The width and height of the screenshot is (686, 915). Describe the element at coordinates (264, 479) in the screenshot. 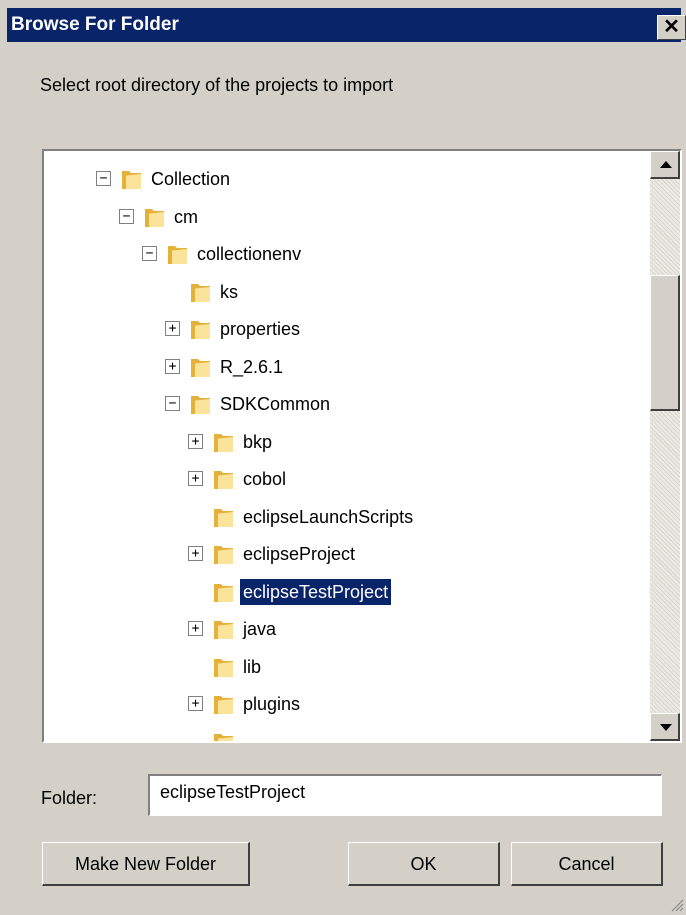

I see `tree-node-label: cobol` at that location.